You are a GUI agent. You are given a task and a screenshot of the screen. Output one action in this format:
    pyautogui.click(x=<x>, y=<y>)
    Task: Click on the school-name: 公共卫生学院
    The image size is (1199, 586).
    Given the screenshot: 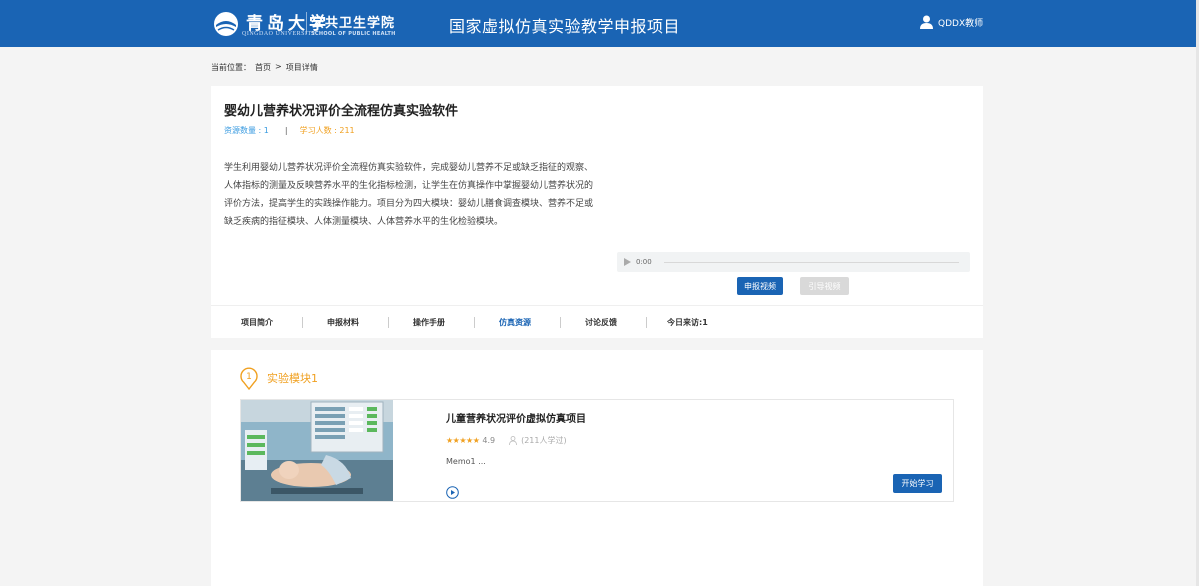 What is the action you would take?
    pyautogui.click(x=353, y=23)
    